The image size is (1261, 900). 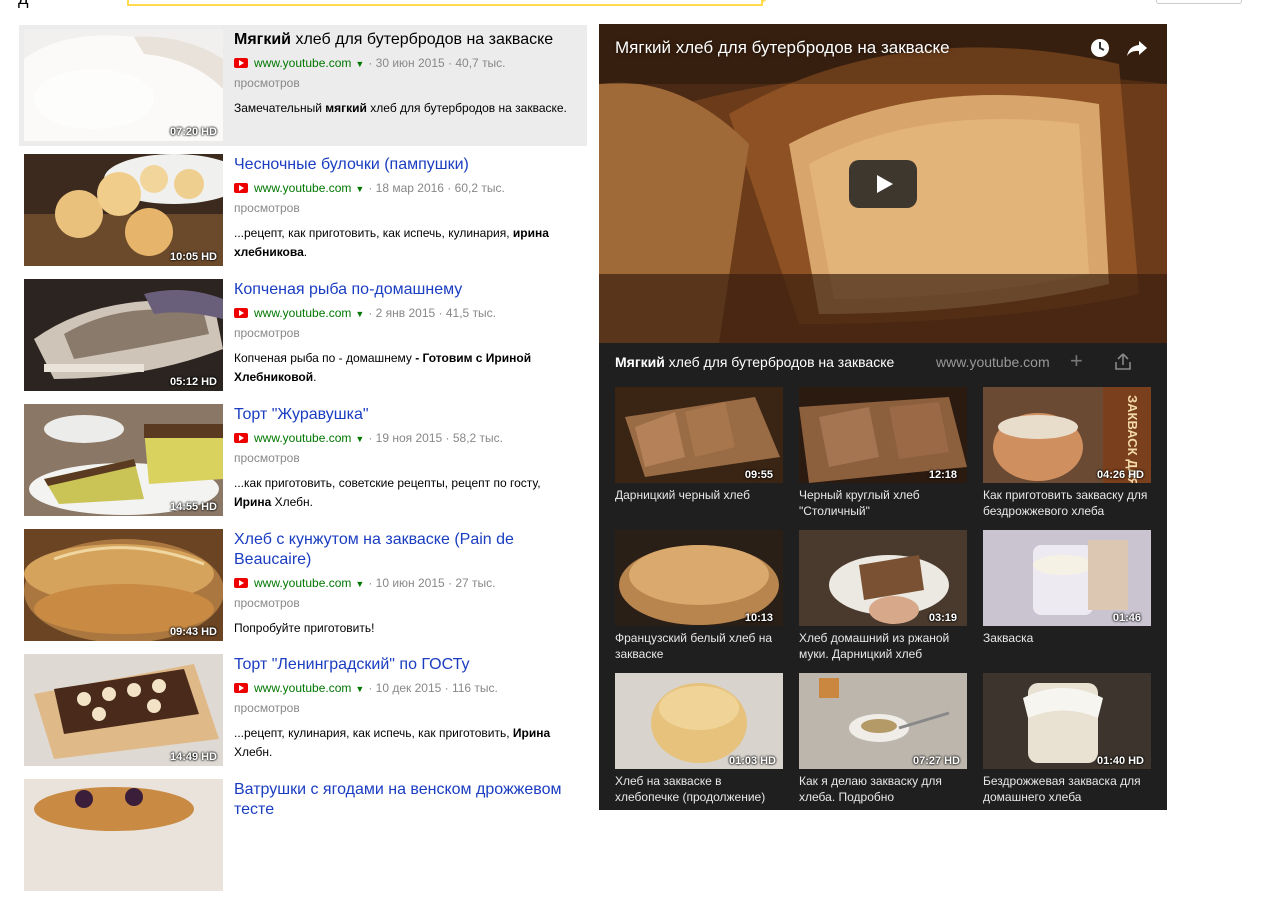 What do you see at coordinates (1067, 721) in the screenshot?
I see `related-thumbnail: 01:40 HD` at bounding box center [1067, 721].